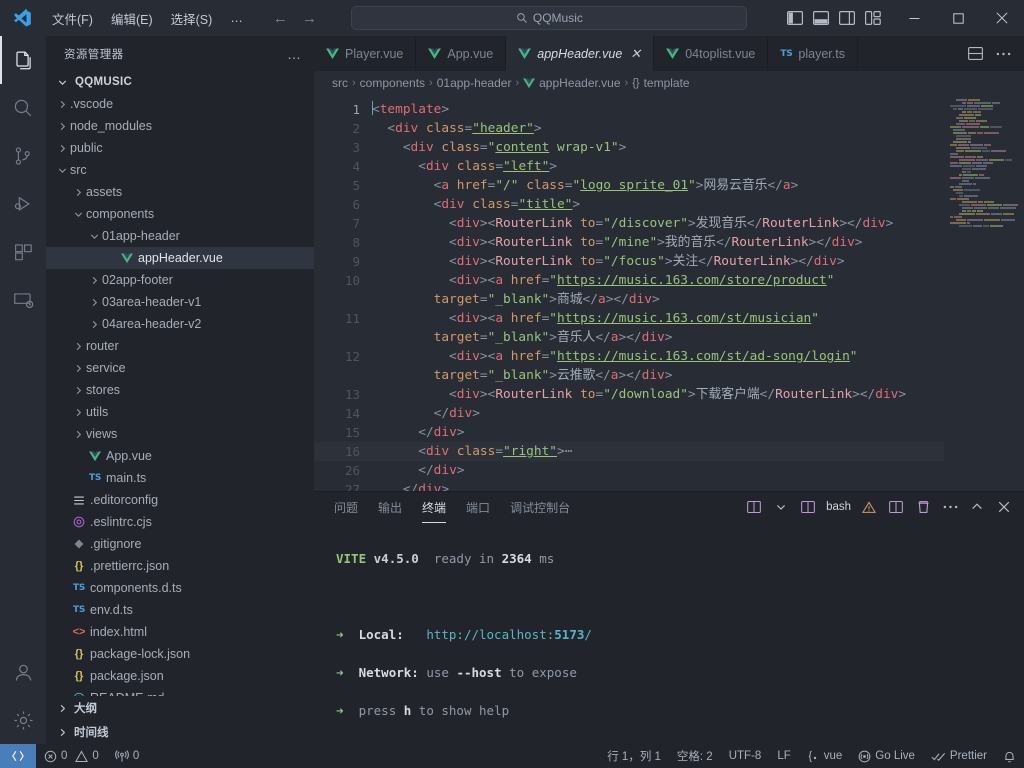  I want to click on tree-item-public: public, so click(180, 148).